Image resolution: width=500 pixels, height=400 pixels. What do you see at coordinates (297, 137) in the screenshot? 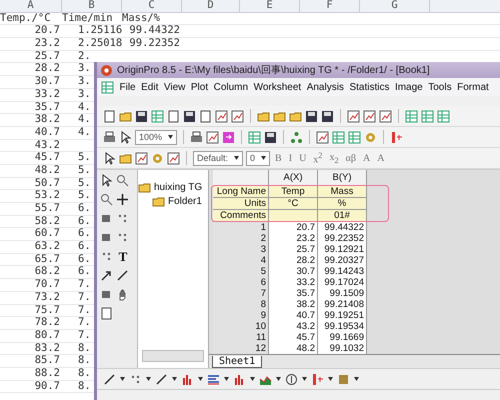
I see `hierarchy-icon` at bounding box center [297, 137].